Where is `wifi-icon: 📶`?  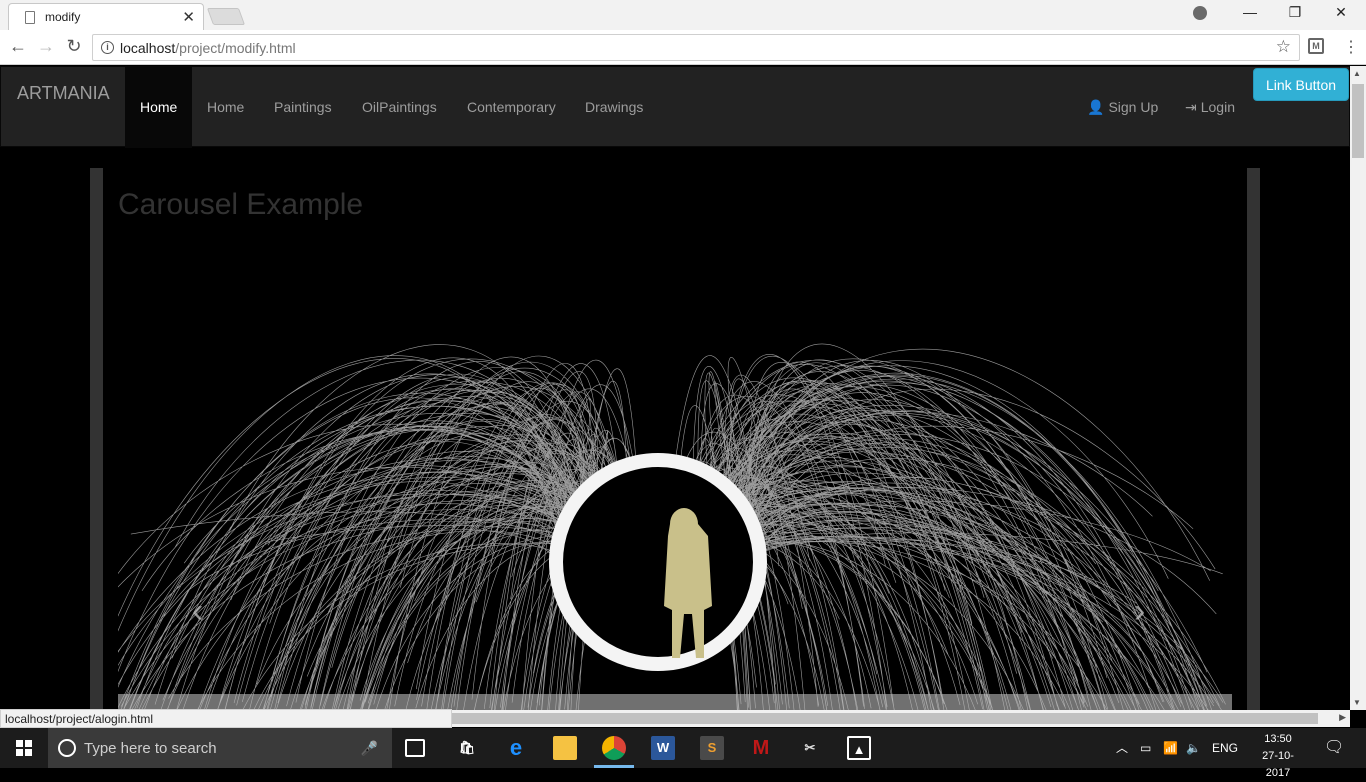 wifi-icon: 📶 is located at coordinates (1170, 748).